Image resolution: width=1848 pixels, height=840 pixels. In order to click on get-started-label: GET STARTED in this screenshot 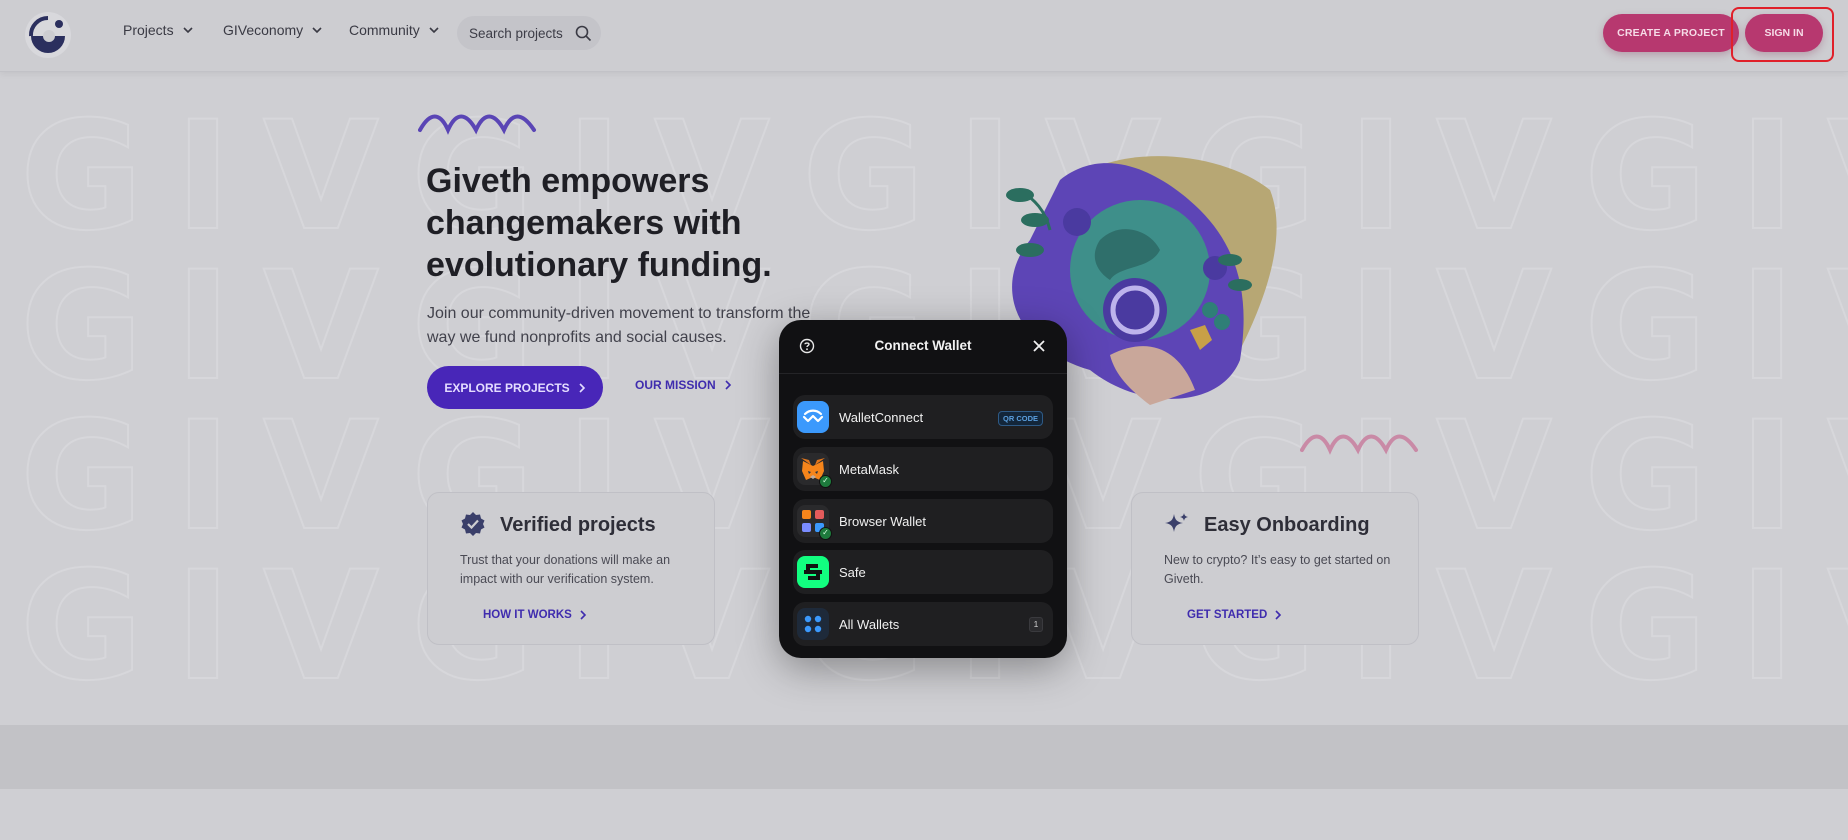, I will do `click(1227, 615)`.